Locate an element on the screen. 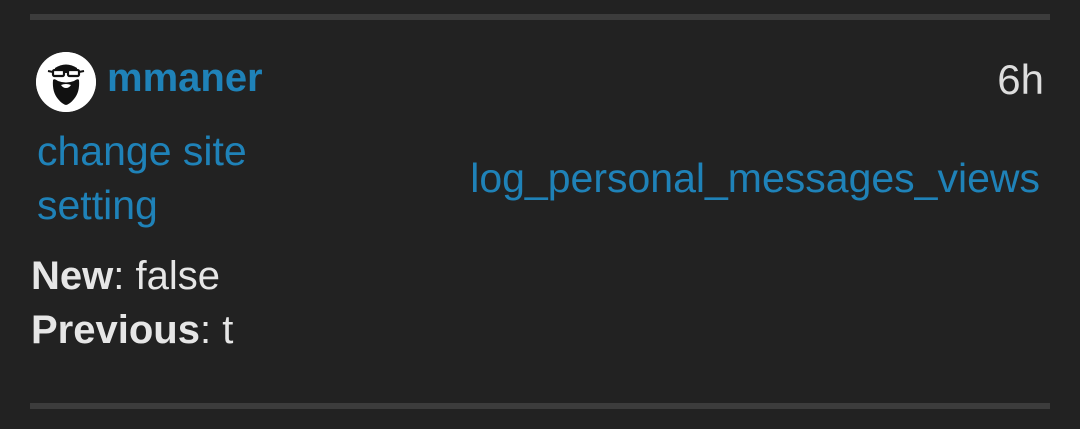 The width and height of the screenshot is (1080, 429). new-label: New is located at coordinates (72, 276).